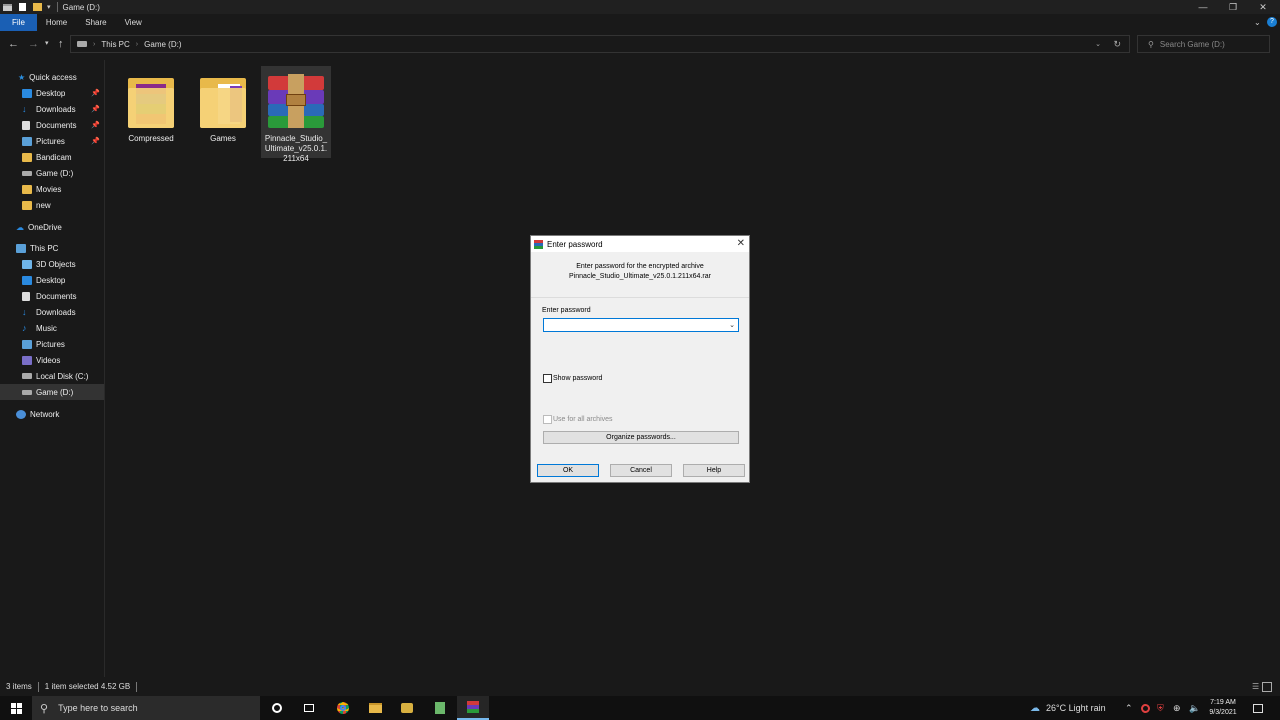 The height and width of the screenshot is (720, 1280). I want to click on download-icon: ↓, so click(24, 312).